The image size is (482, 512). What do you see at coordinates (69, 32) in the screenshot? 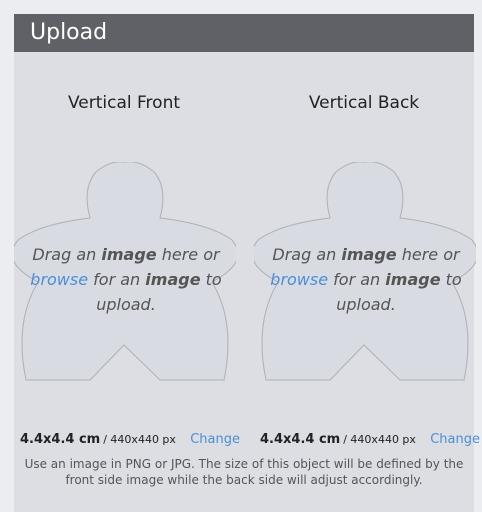
I see `panel-title: Upload` at bounding box center [69, 32].